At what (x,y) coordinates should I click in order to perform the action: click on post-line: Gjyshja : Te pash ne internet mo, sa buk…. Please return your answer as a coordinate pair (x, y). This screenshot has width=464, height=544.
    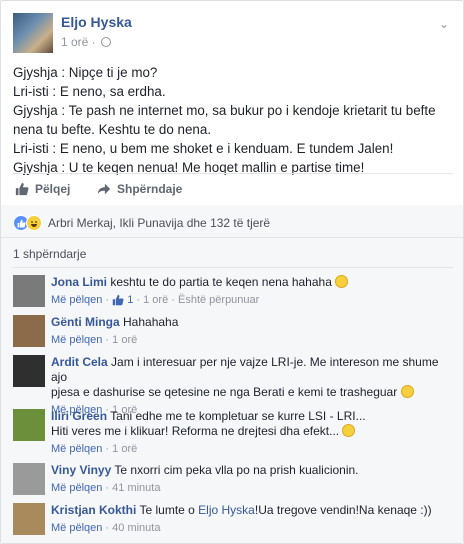
    Looking at the image, I should click on (224, 110).